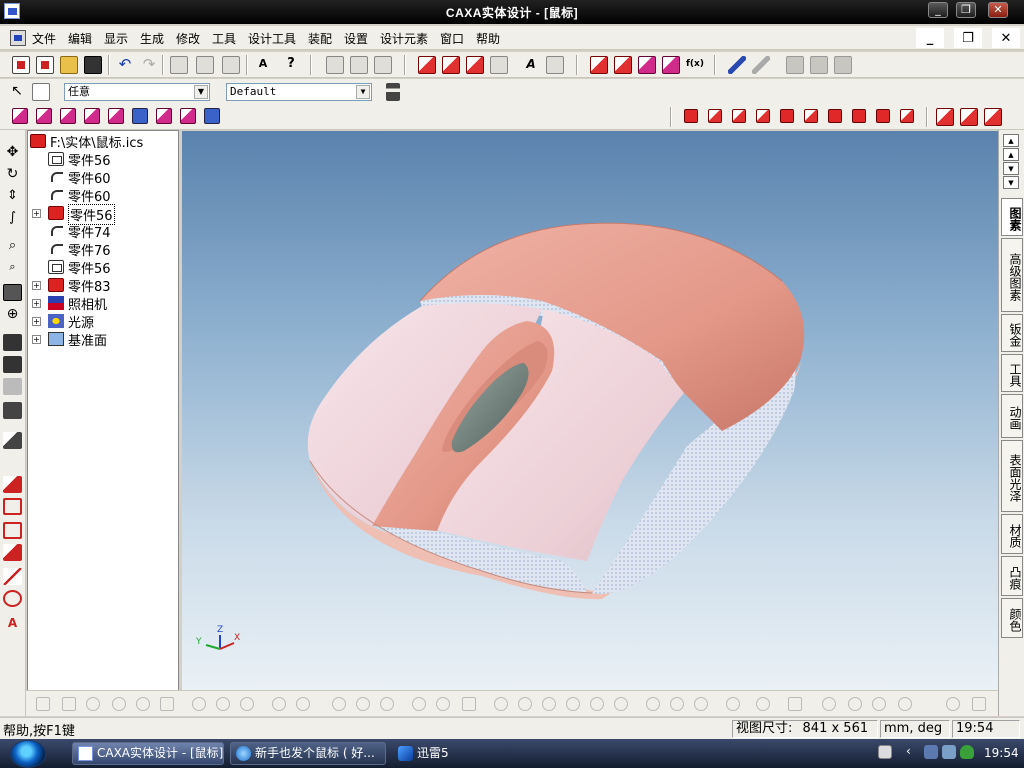  I want to click on camera-tilt-icon, so click(12, 410).